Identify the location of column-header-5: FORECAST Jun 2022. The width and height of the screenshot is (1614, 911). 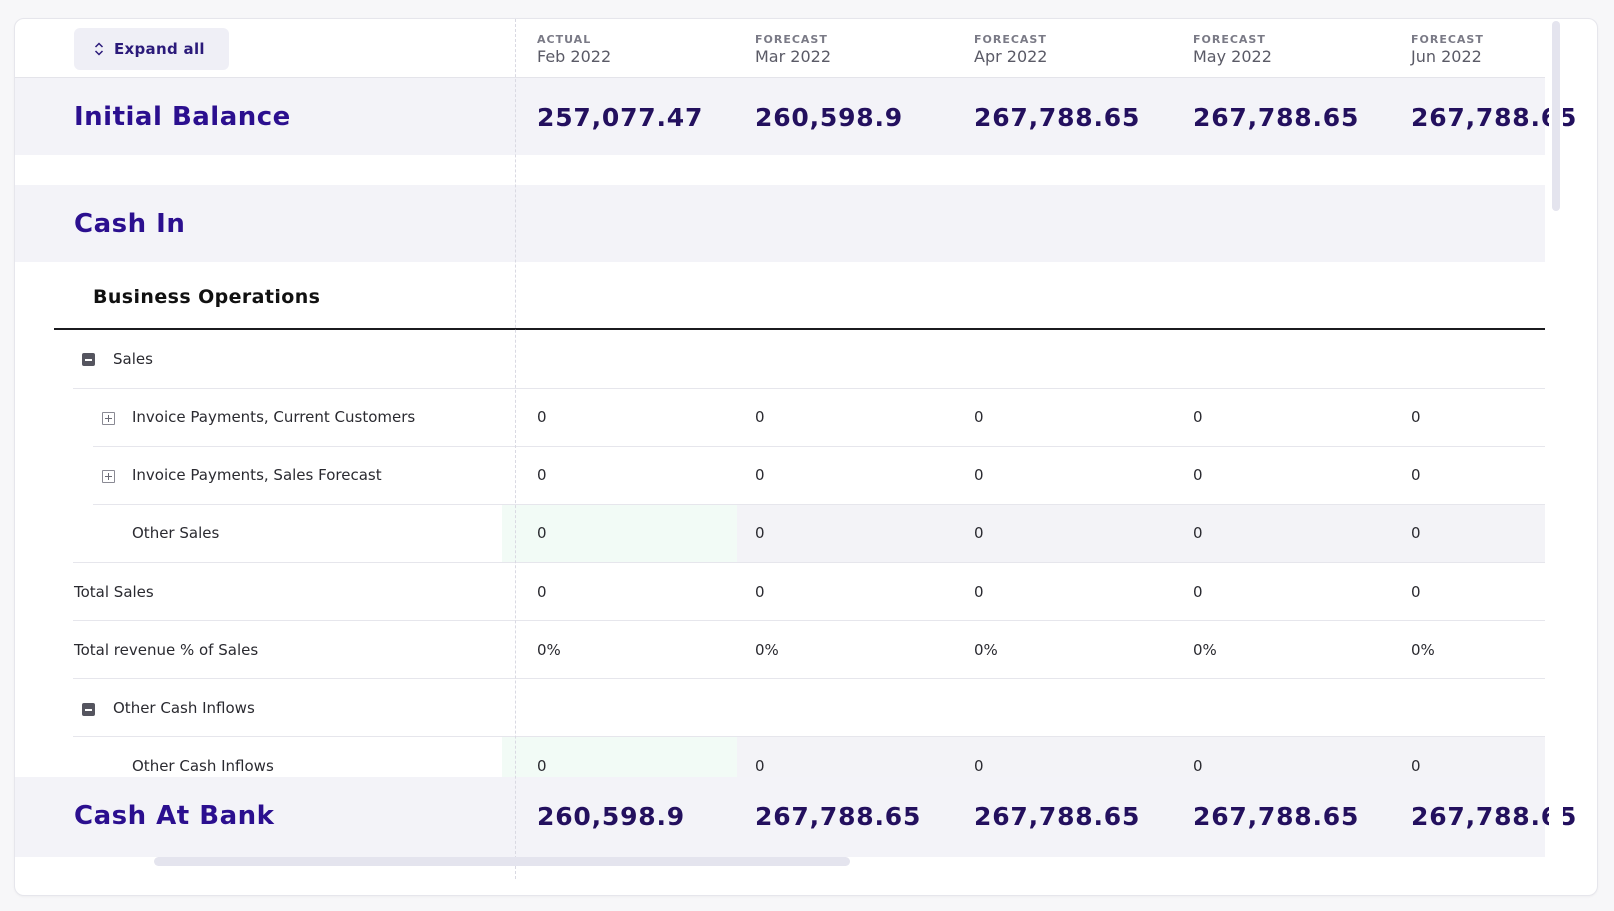
(1447, 49).